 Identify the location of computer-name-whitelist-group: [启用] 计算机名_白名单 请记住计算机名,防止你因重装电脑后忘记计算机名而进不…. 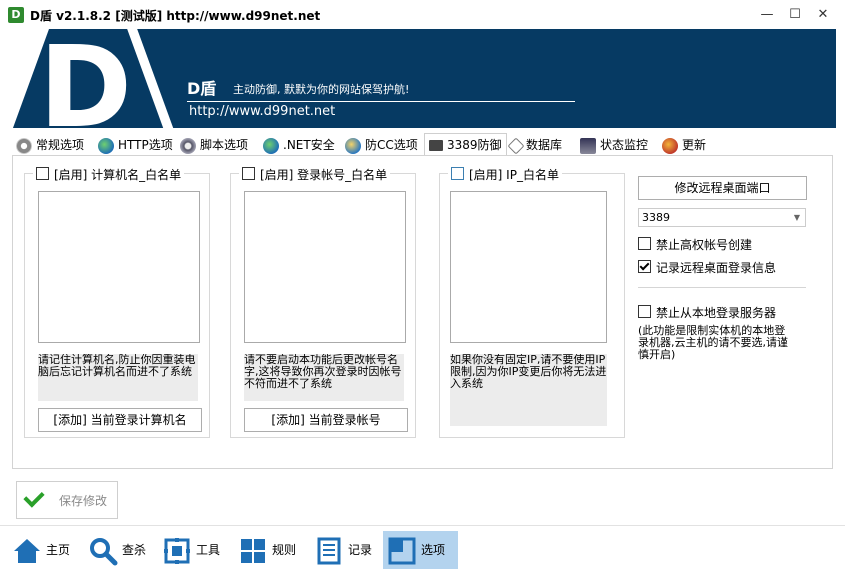
(117, 302).